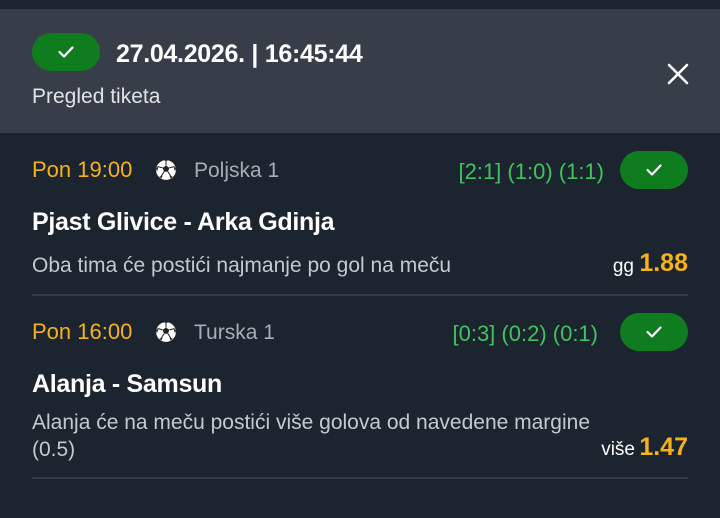 The width and height of the screenshot is (720, 518). What do you see at coordinates (96, 96) in the screenshot?
I see `page-title: Pregled tiketa` at bounding box center [96, 96].